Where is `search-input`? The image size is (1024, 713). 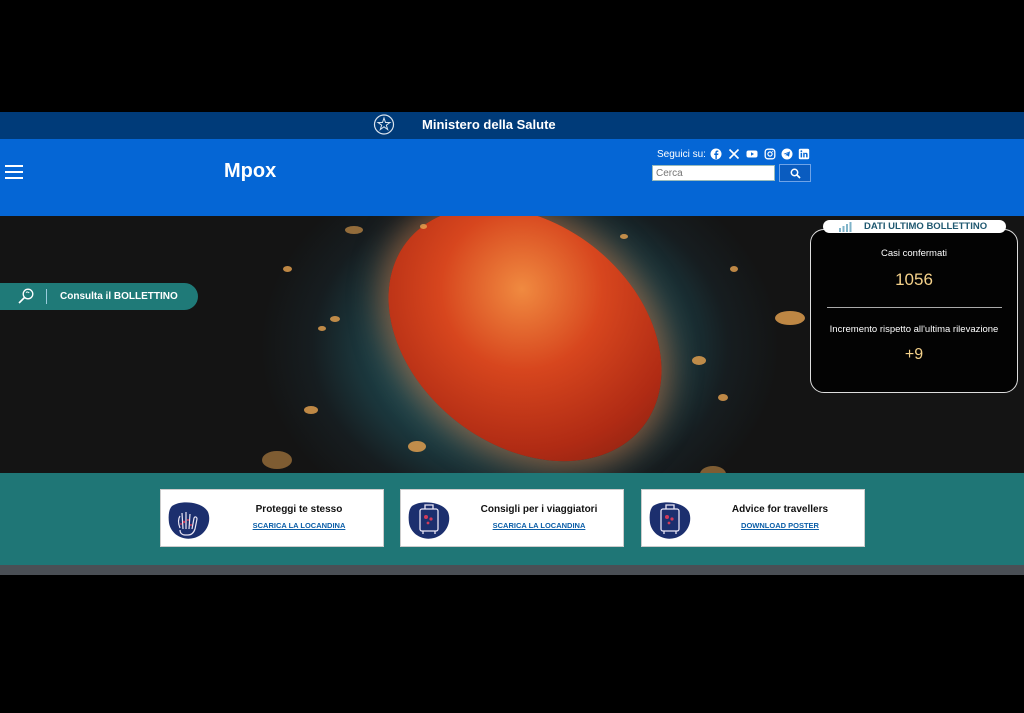
search-input is located at coordinates (713, 173).